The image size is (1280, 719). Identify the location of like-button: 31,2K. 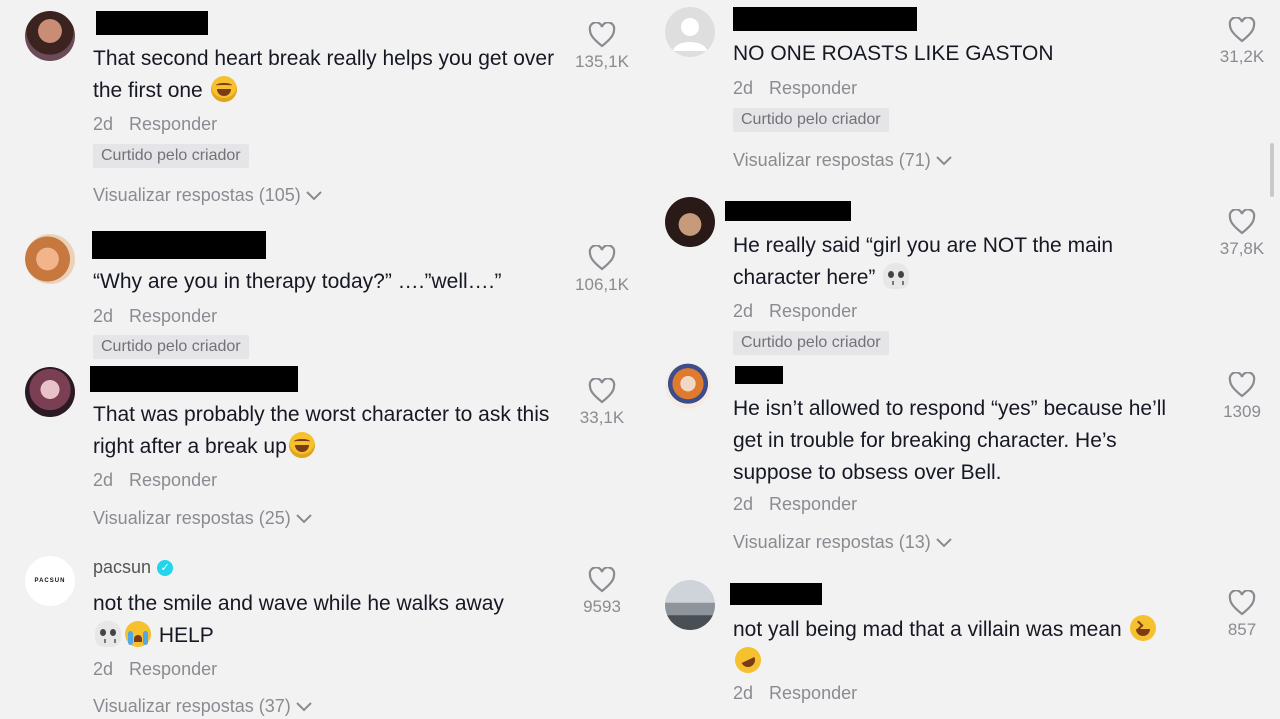
(1242, 42).